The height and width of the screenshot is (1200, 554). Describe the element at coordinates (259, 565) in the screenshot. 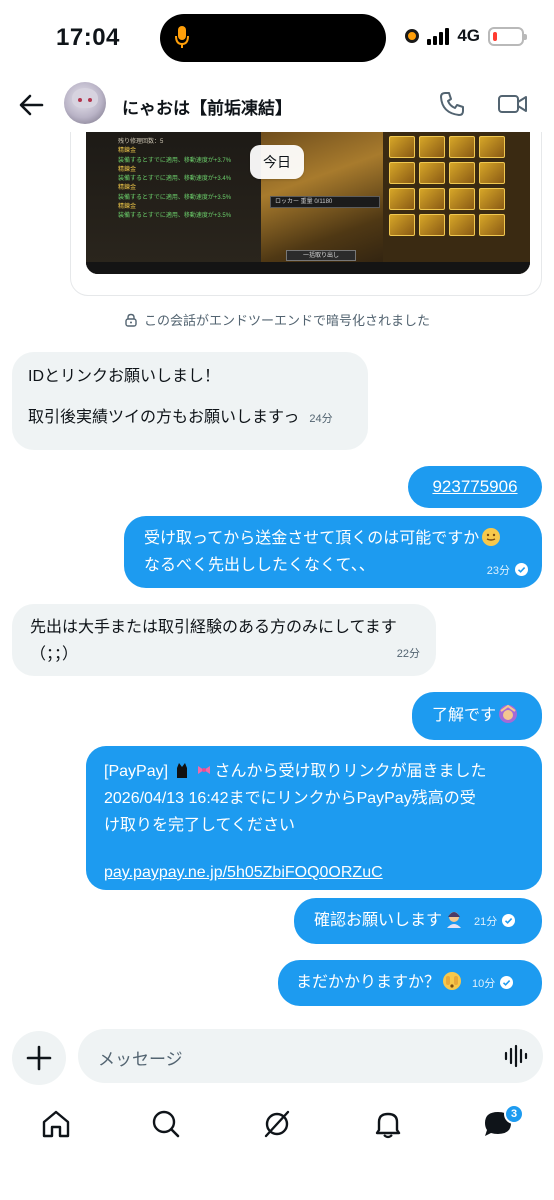

I see `message-text: なるべく先出ししたくなくて、、` at that location.